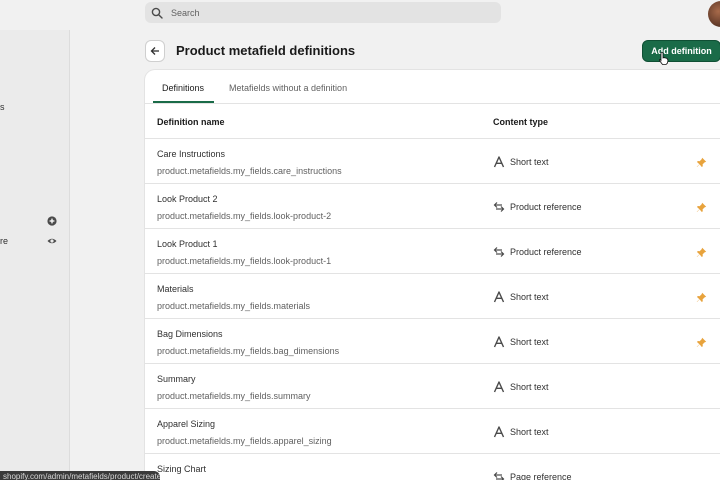  What do you see at coordinates (4, 241) in the screenshot?
I see `sidebar-item-fragment: re` at bounding box center [4, 241].